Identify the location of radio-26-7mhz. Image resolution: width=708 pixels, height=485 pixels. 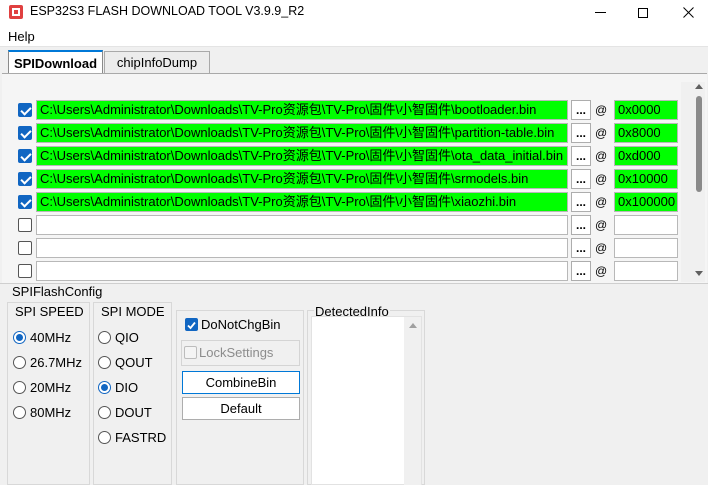
(19, 362).